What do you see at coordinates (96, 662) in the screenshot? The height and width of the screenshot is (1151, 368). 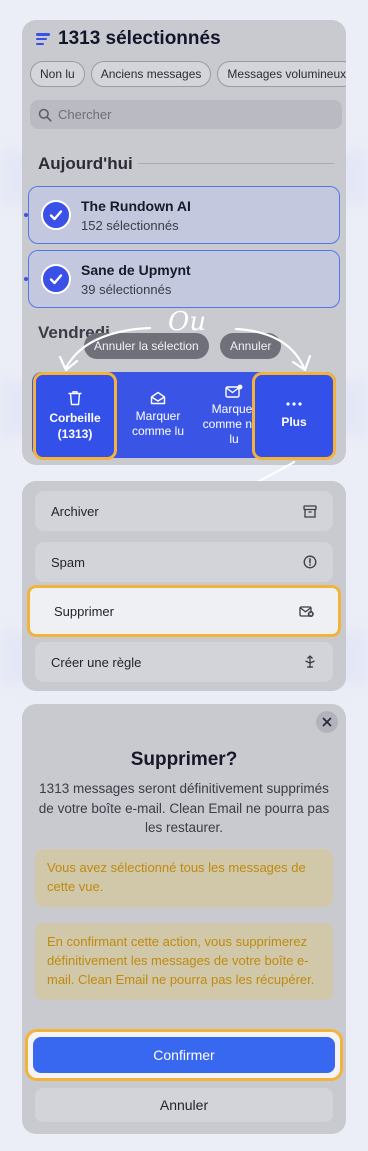 I see `menu-item-label: Créer une règle` at bounding box center [96, 662].